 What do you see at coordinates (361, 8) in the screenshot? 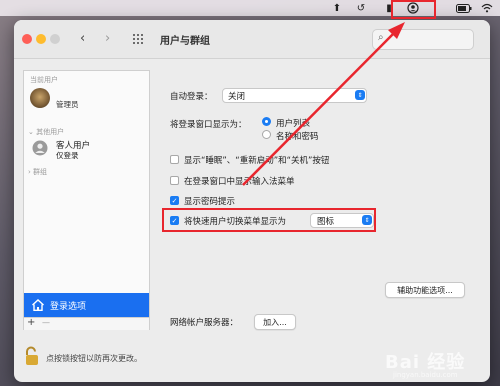
I see `time-machine-icon: ↺` at bounding box center [361, 8].